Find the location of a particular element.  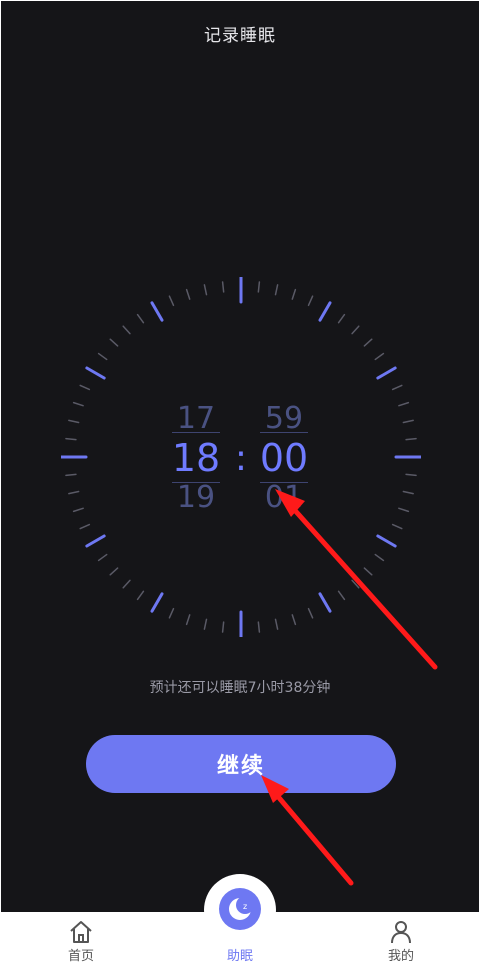

tab-home-label: 首页 is located at coordinates (80, 956).